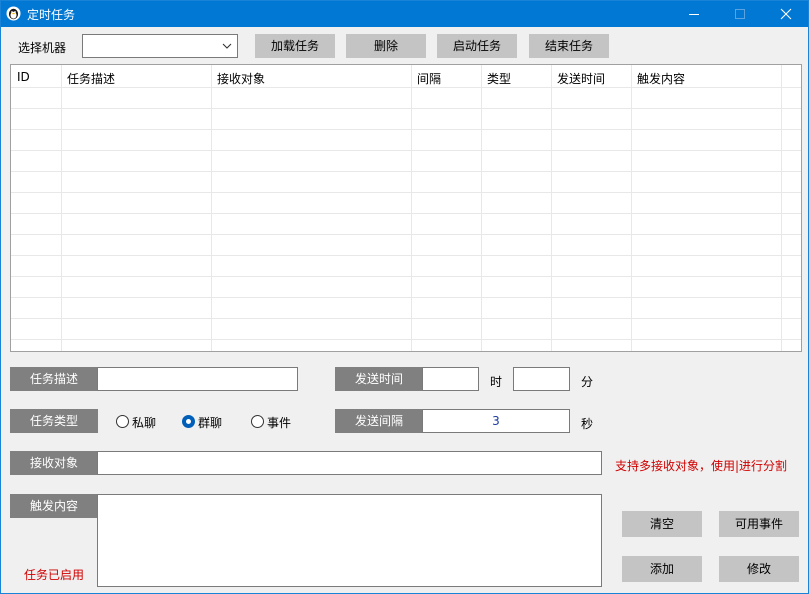 The image size is (809, 594). Describe the element at coordinates (496, 382) in the screenshot. I see `hour-unit-label: 时` at that location.